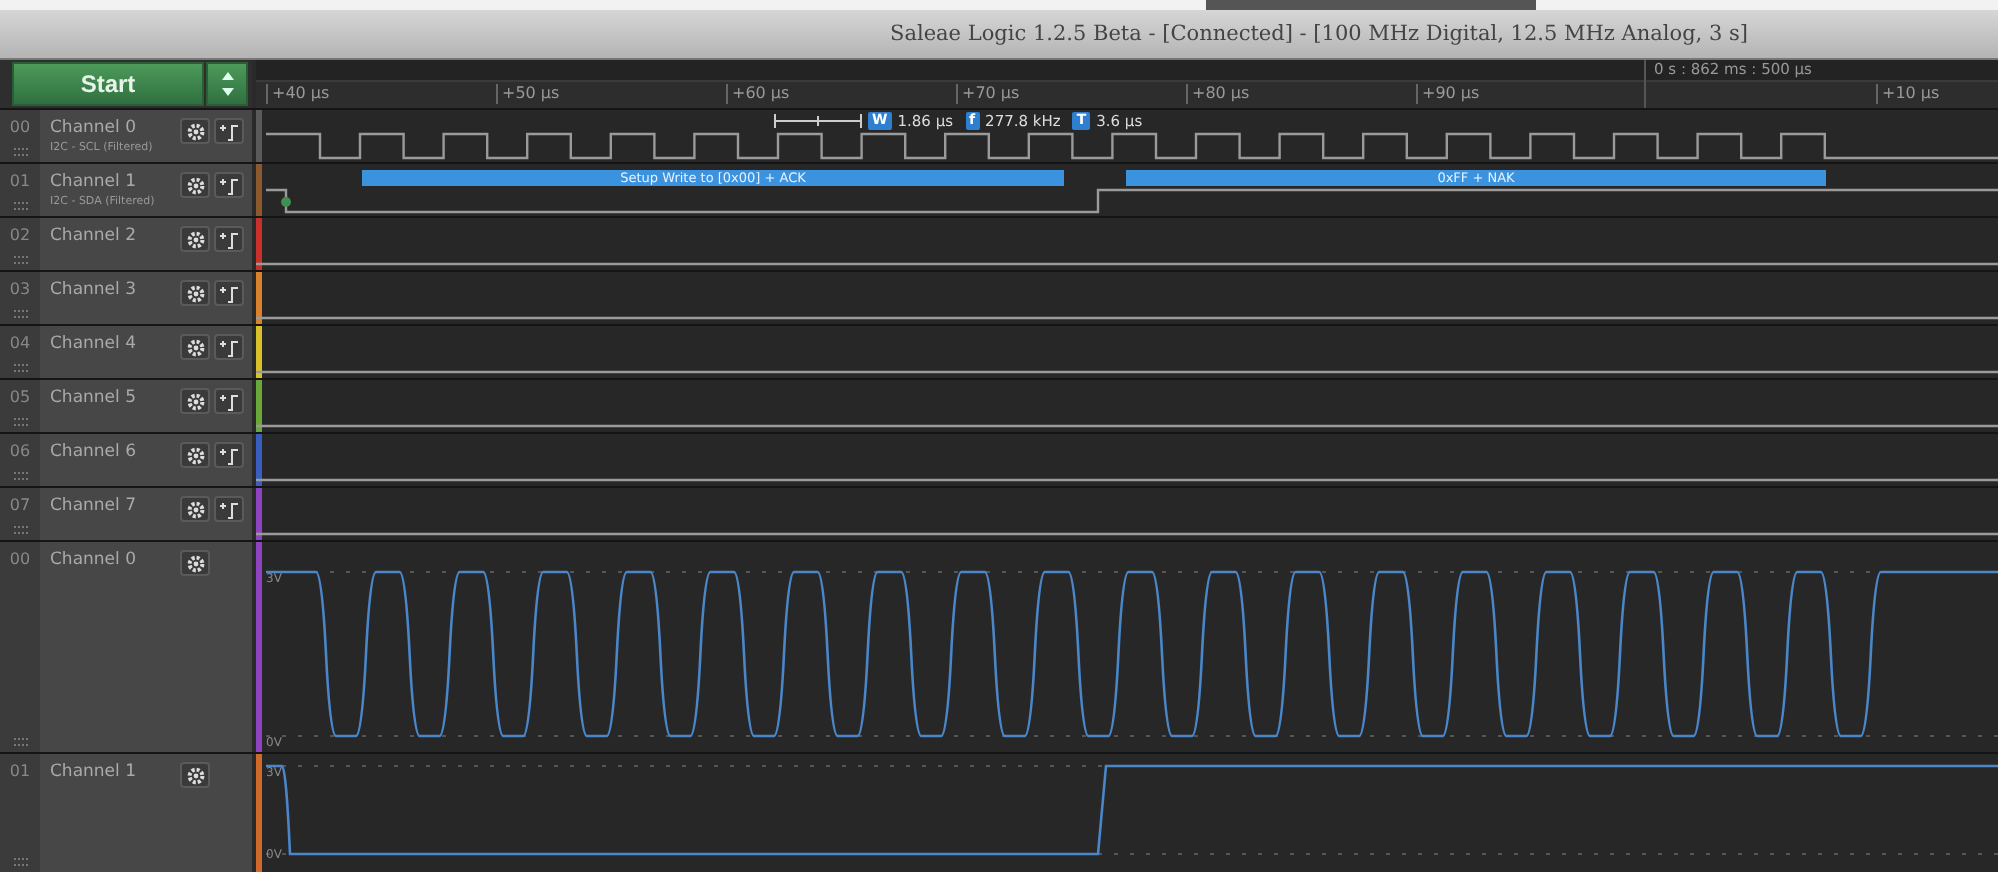 This screenshot has width=1998, height=872. What do you see at coordinates (1218, 94) in the screenshot?
I see `tick-label: +80 µs` at bounding box center [1218, 94].